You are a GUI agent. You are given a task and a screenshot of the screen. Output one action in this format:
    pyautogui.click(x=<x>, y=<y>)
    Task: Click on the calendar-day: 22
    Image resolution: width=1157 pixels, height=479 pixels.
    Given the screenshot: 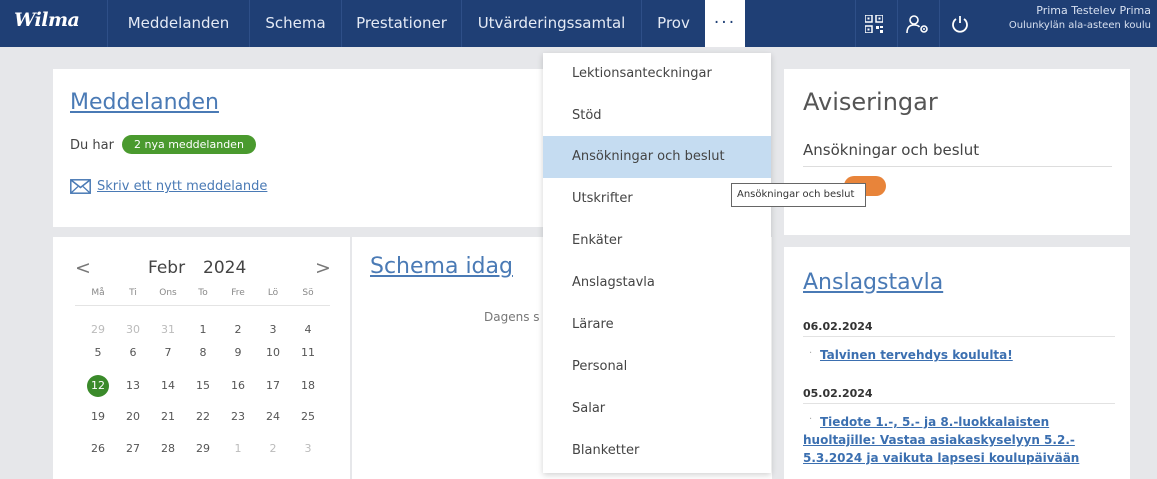 What is the action you would take?
    pyautogui.click(x=203, y=417)
    